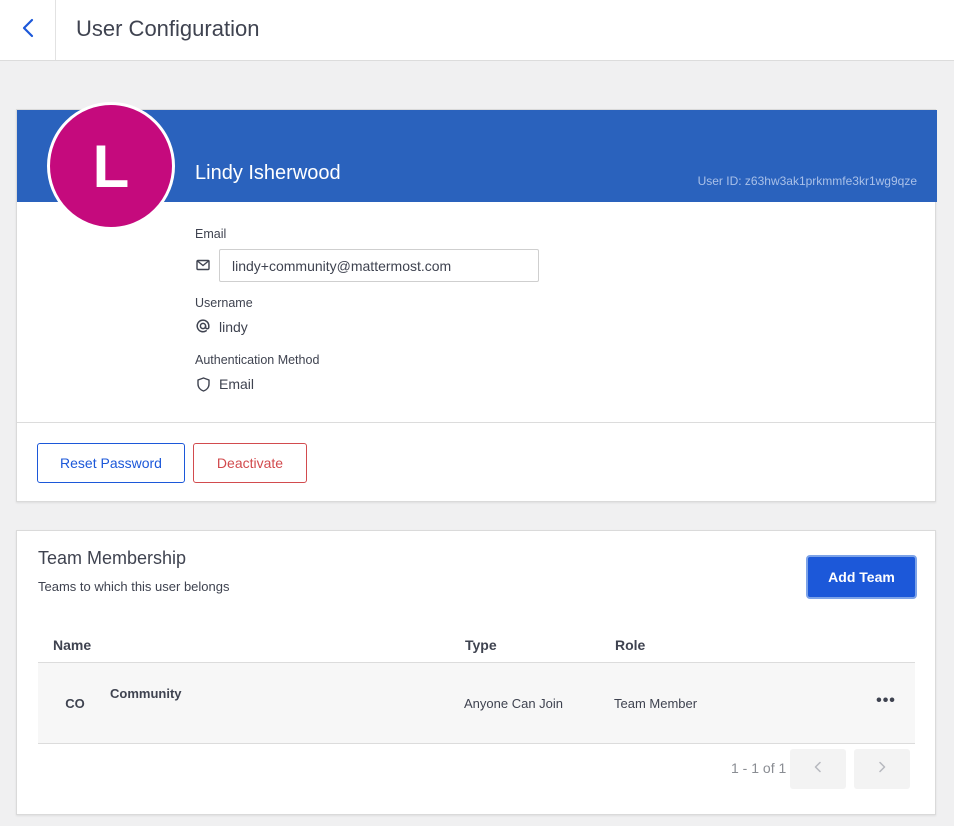  I want to click on user-id: User ID: z63hw3ak1prkmmfe3kr1wg9qze, so click(807, 181).